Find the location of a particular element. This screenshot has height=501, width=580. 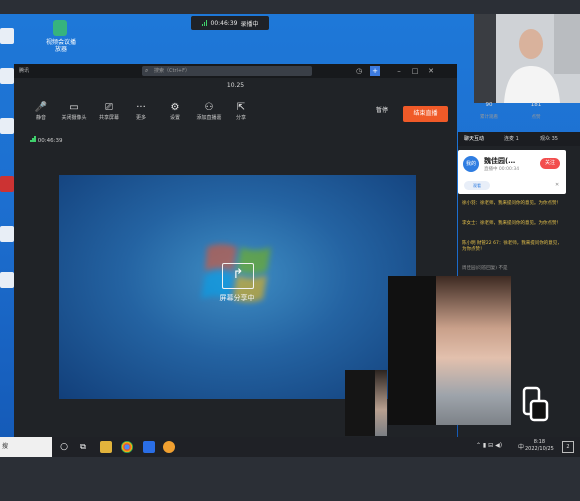

end-live-button: 结束直播 is located at coordinates (425, 114).